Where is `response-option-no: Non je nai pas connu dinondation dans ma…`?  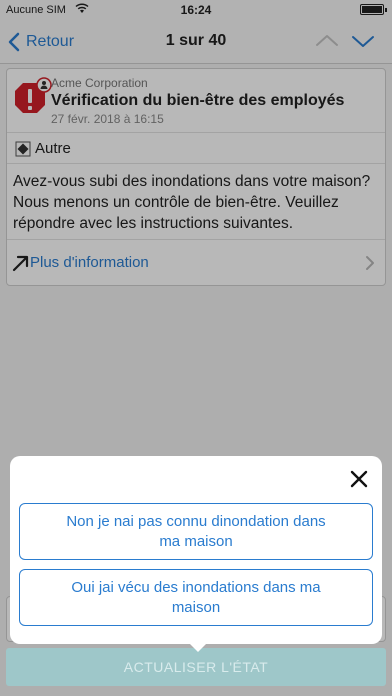
response-option-no: Non je nai pas connu dinondation dans ma… is located at coordinates (196, 531).